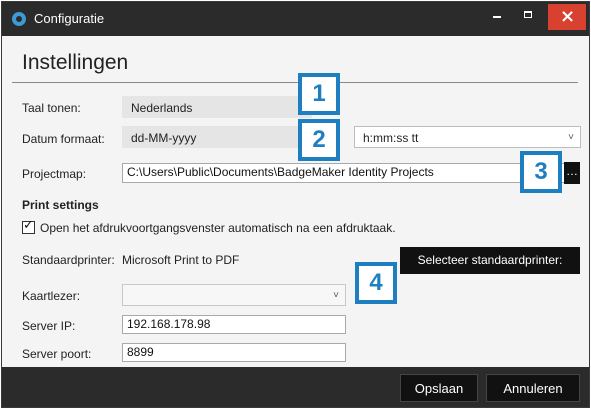 The height and width of the screenshot is (409, 591). What do you see at coordinates (234, 352) in the screenshot?
I see `server-port-input: 8899` at bounding box center [234, 352].